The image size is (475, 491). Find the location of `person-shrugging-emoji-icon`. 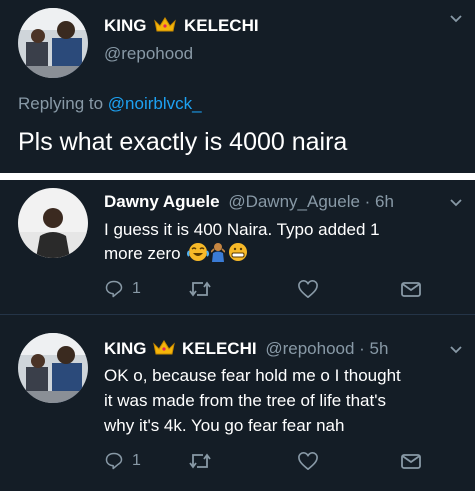

person-shrugging-emoji-icon is located at coordinates (218, 255).